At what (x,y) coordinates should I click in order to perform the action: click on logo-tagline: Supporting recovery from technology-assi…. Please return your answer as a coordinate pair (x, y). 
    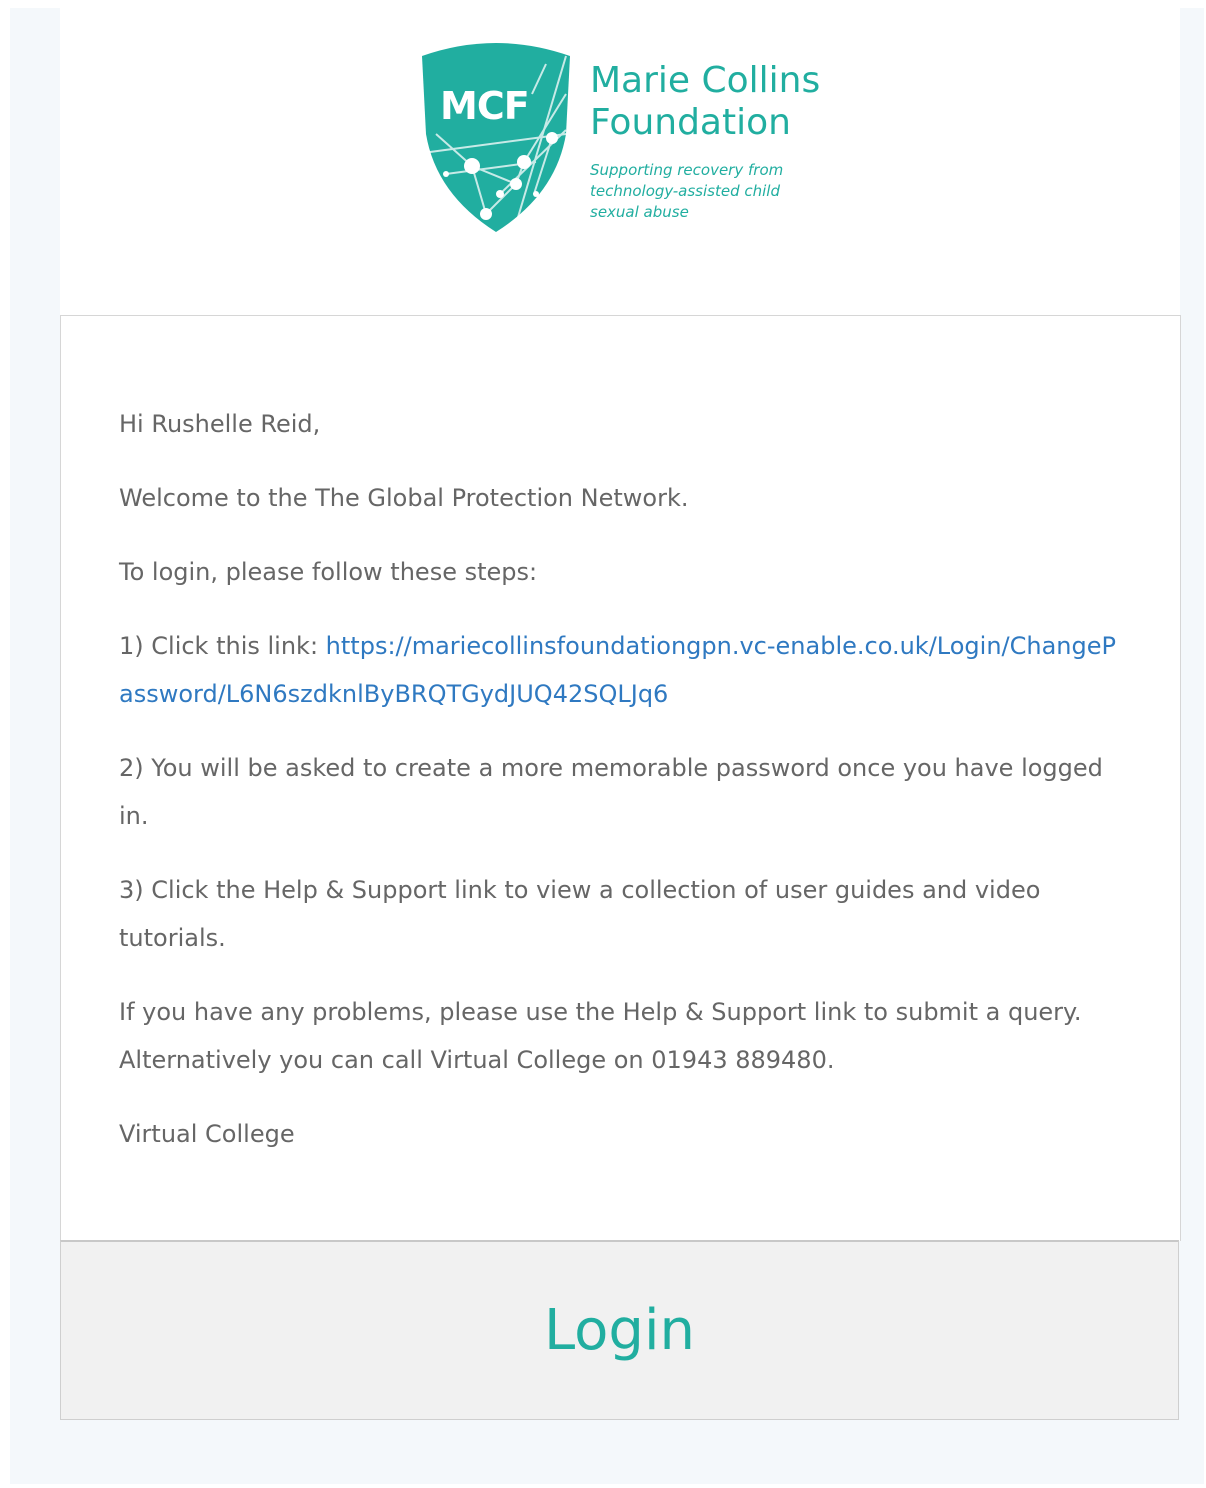
    Looking at the image, I should click on (710, 191).